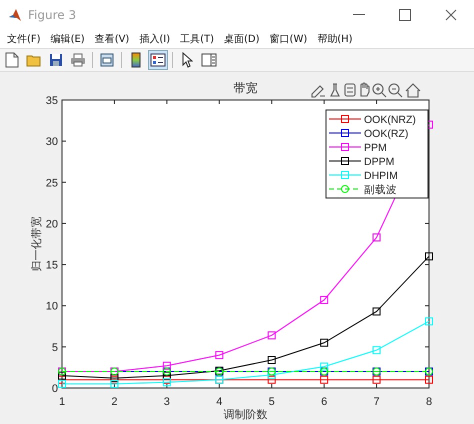  What do you see at coordinates (62, 402) in the screenshot?
I see `x-tick-label: 1` at bounding box center [62, 402].